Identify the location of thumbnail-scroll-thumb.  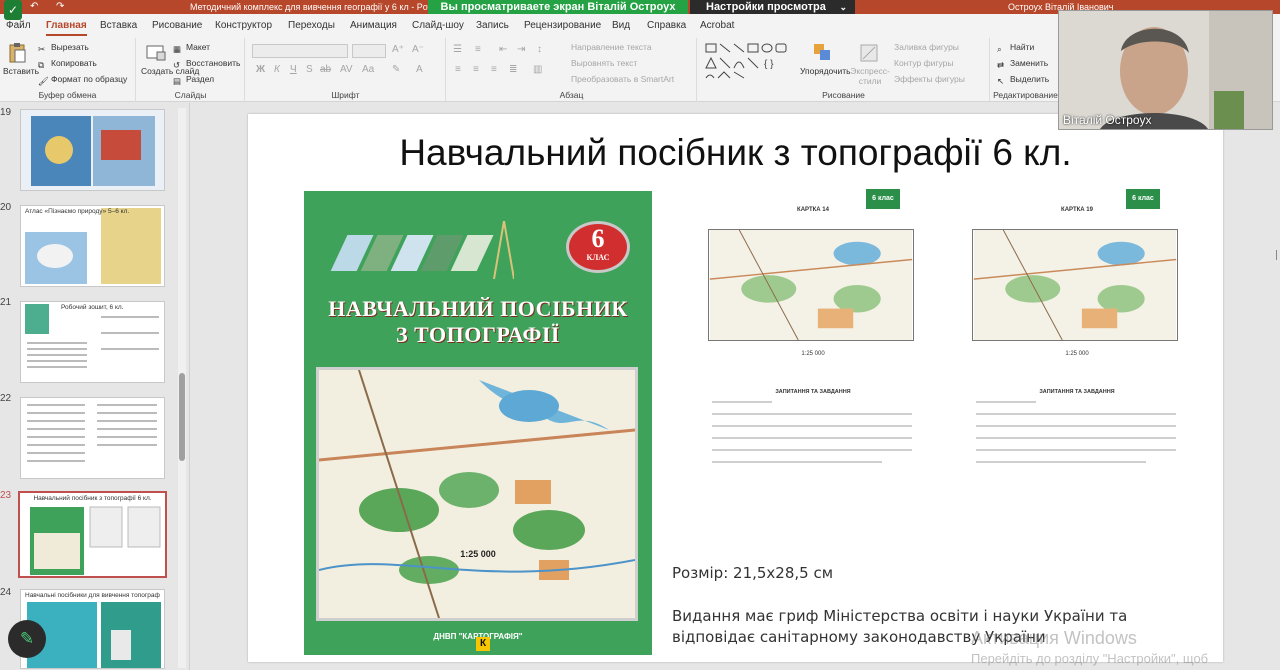
(182, 417).